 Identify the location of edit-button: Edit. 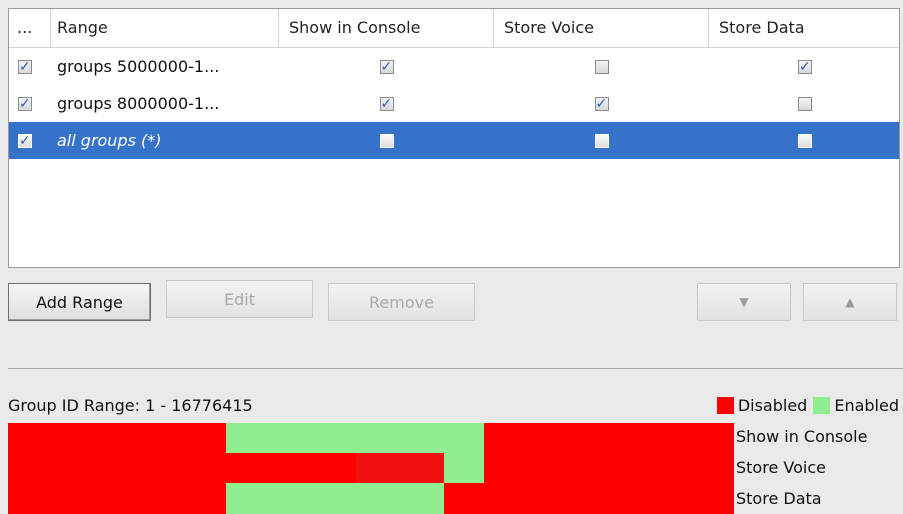
(239, 299).